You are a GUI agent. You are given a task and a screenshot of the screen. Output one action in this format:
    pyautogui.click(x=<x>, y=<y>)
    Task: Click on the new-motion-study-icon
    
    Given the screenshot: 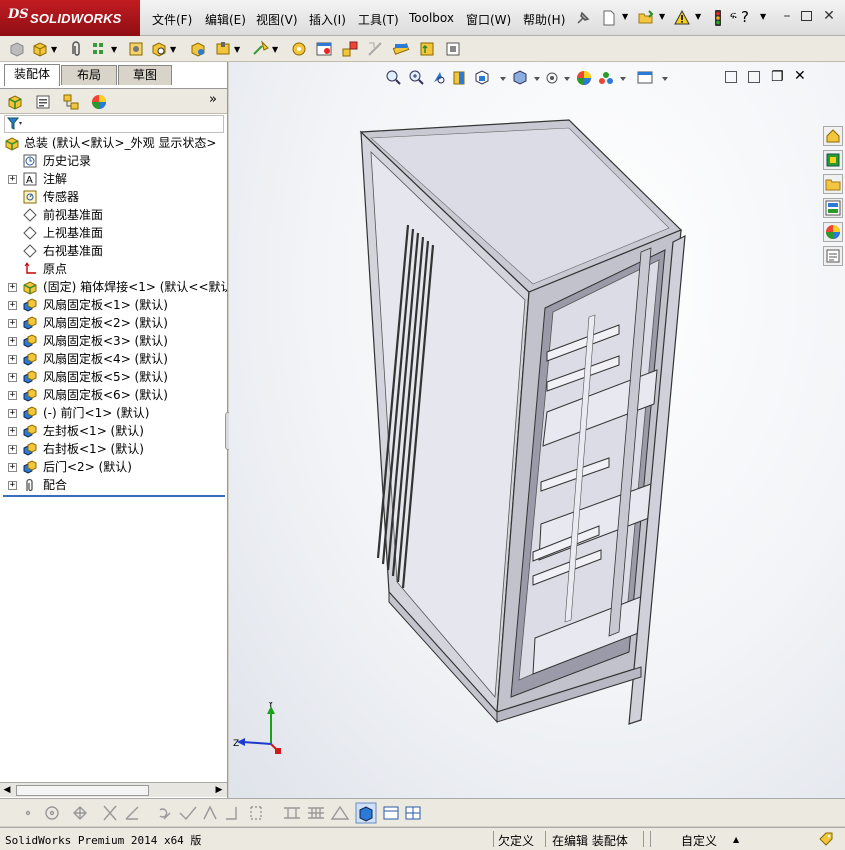 What is the action you would take?
    pyautogui.click(x=299, y=49)
    